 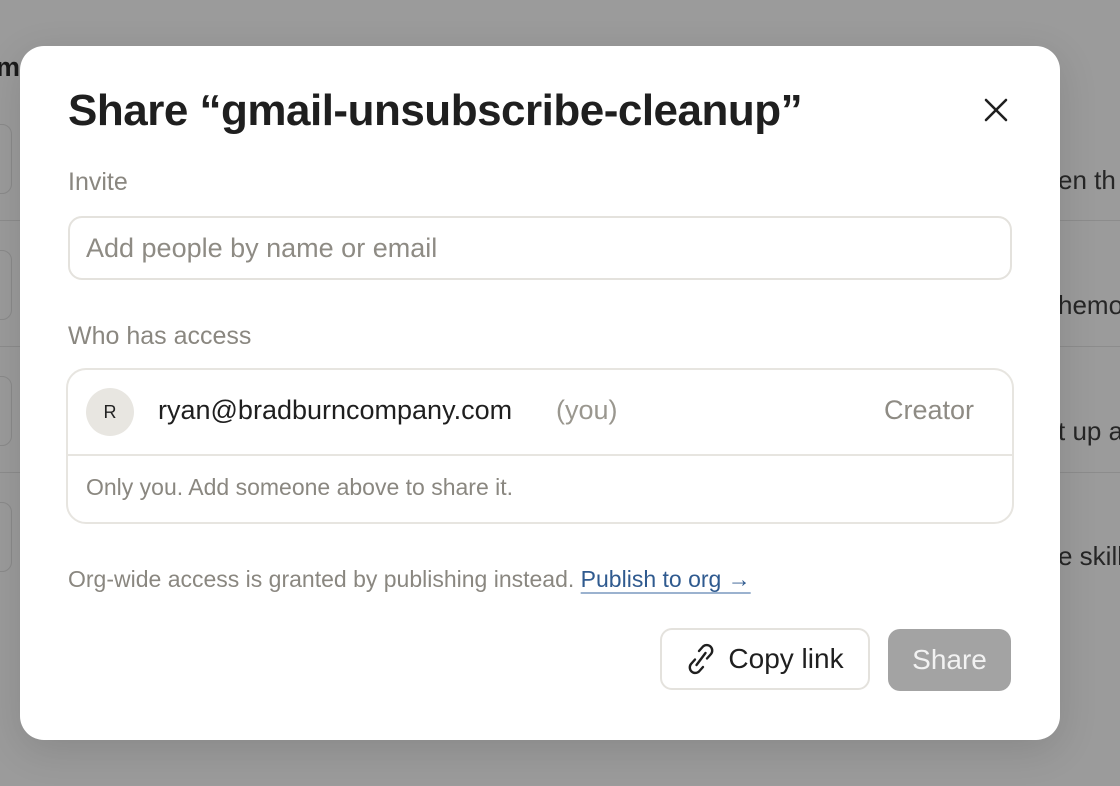 I want to click on you-tag: (you), so click(x=587, y=410).